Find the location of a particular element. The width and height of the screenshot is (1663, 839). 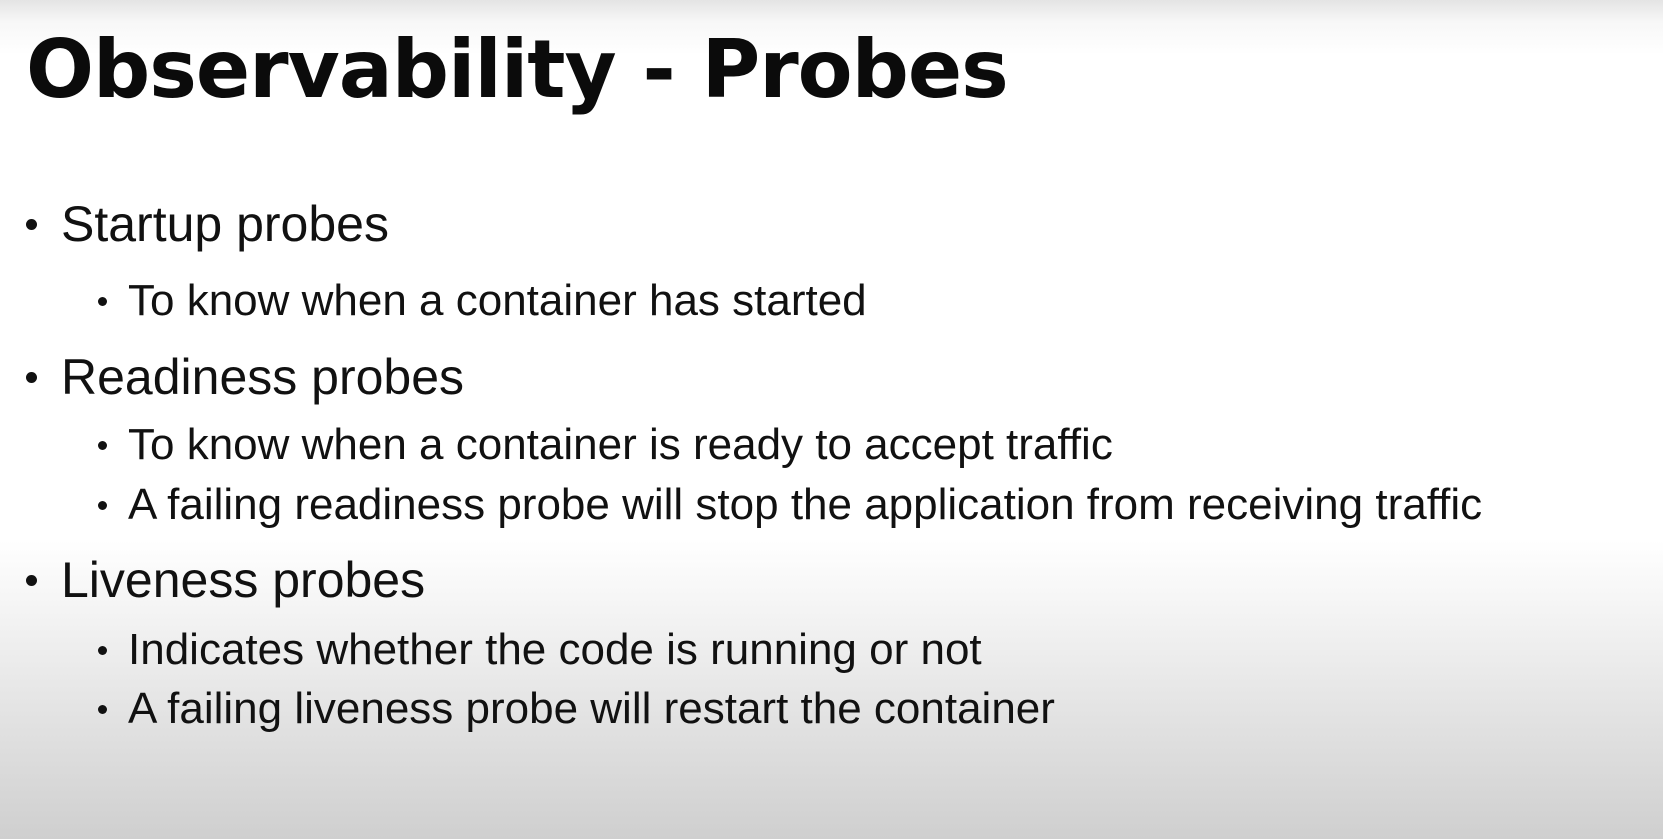

bullet-readiness-probes: Readiness probes is located at coordinates (245, 377).